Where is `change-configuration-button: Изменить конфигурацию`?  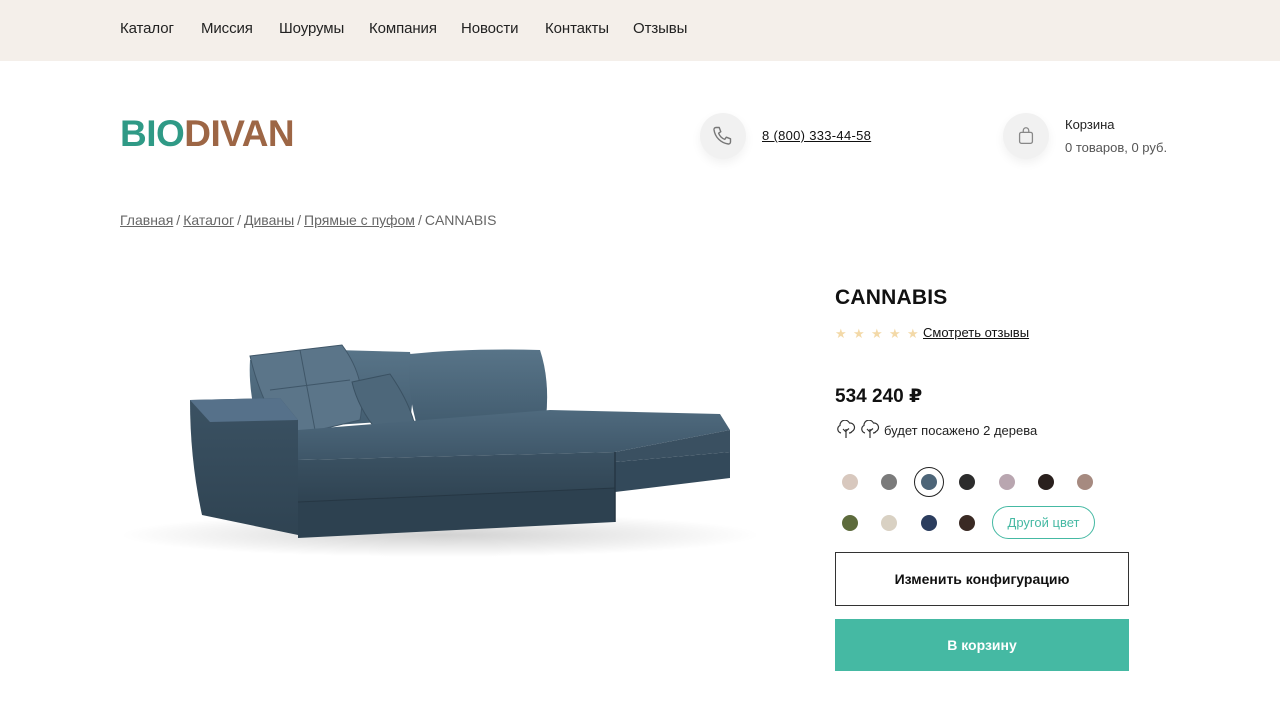 change-configuration-button: Изменить конфигурацию is located at coordinates (982, 579).